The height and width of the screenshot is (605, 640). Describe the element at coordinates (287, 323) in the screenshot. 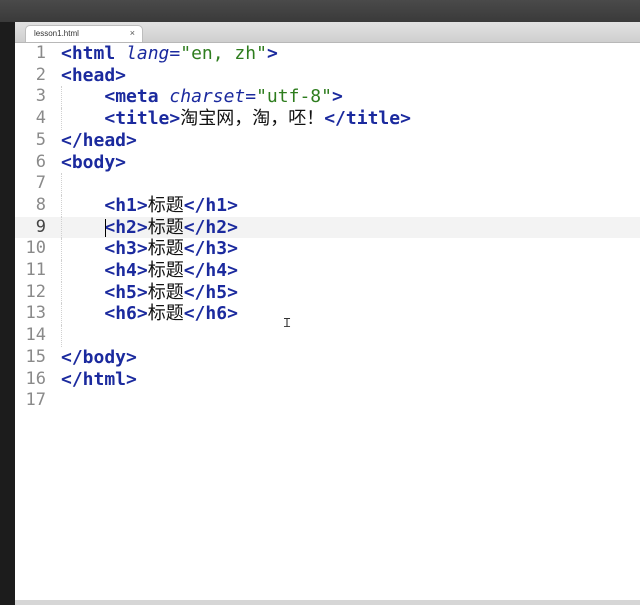

I see `ibeam-cursor-icon: Ｉ` at that location.